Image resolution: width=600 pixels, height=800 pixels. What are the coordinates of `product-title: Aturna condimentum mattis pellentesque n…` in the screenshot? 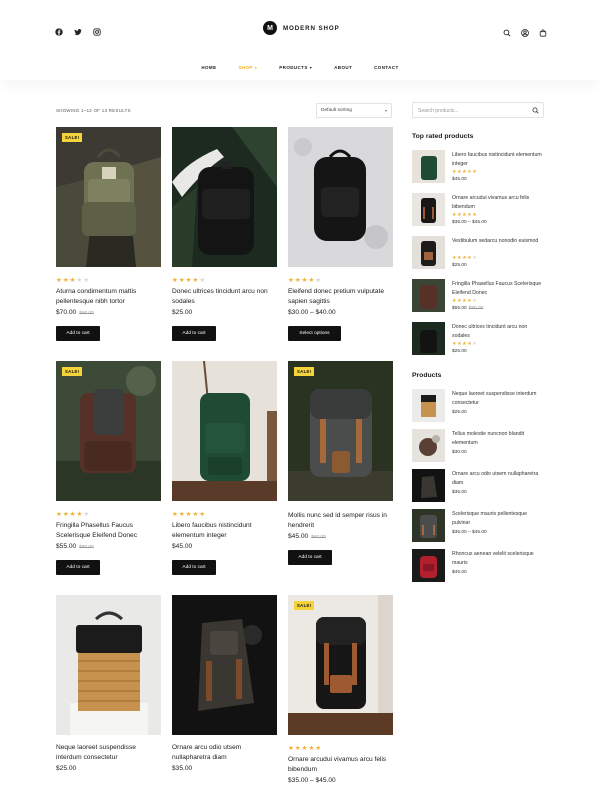 It's located at (108, 296).